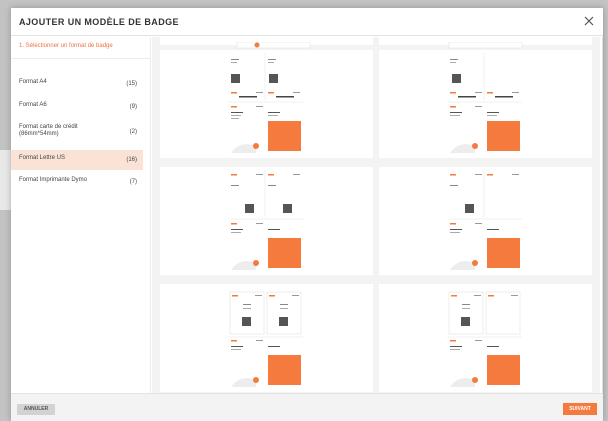 This screenshot has width=608, height=421. Describe the element at coordinates (133, 182) in the screenshot. I see `format-item-count: (7)` at that location.